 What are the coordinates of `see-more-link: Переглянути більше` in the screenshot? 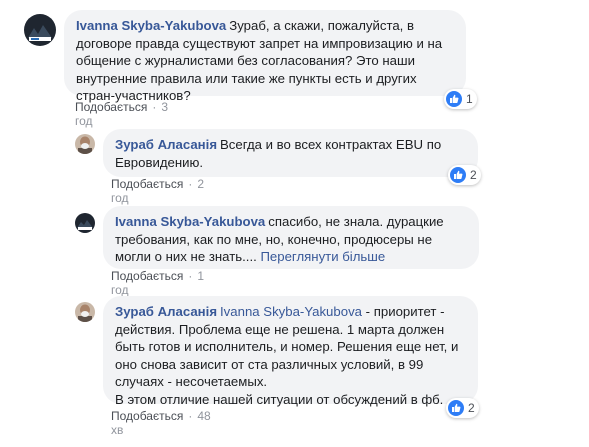 It's located at (322, 256).